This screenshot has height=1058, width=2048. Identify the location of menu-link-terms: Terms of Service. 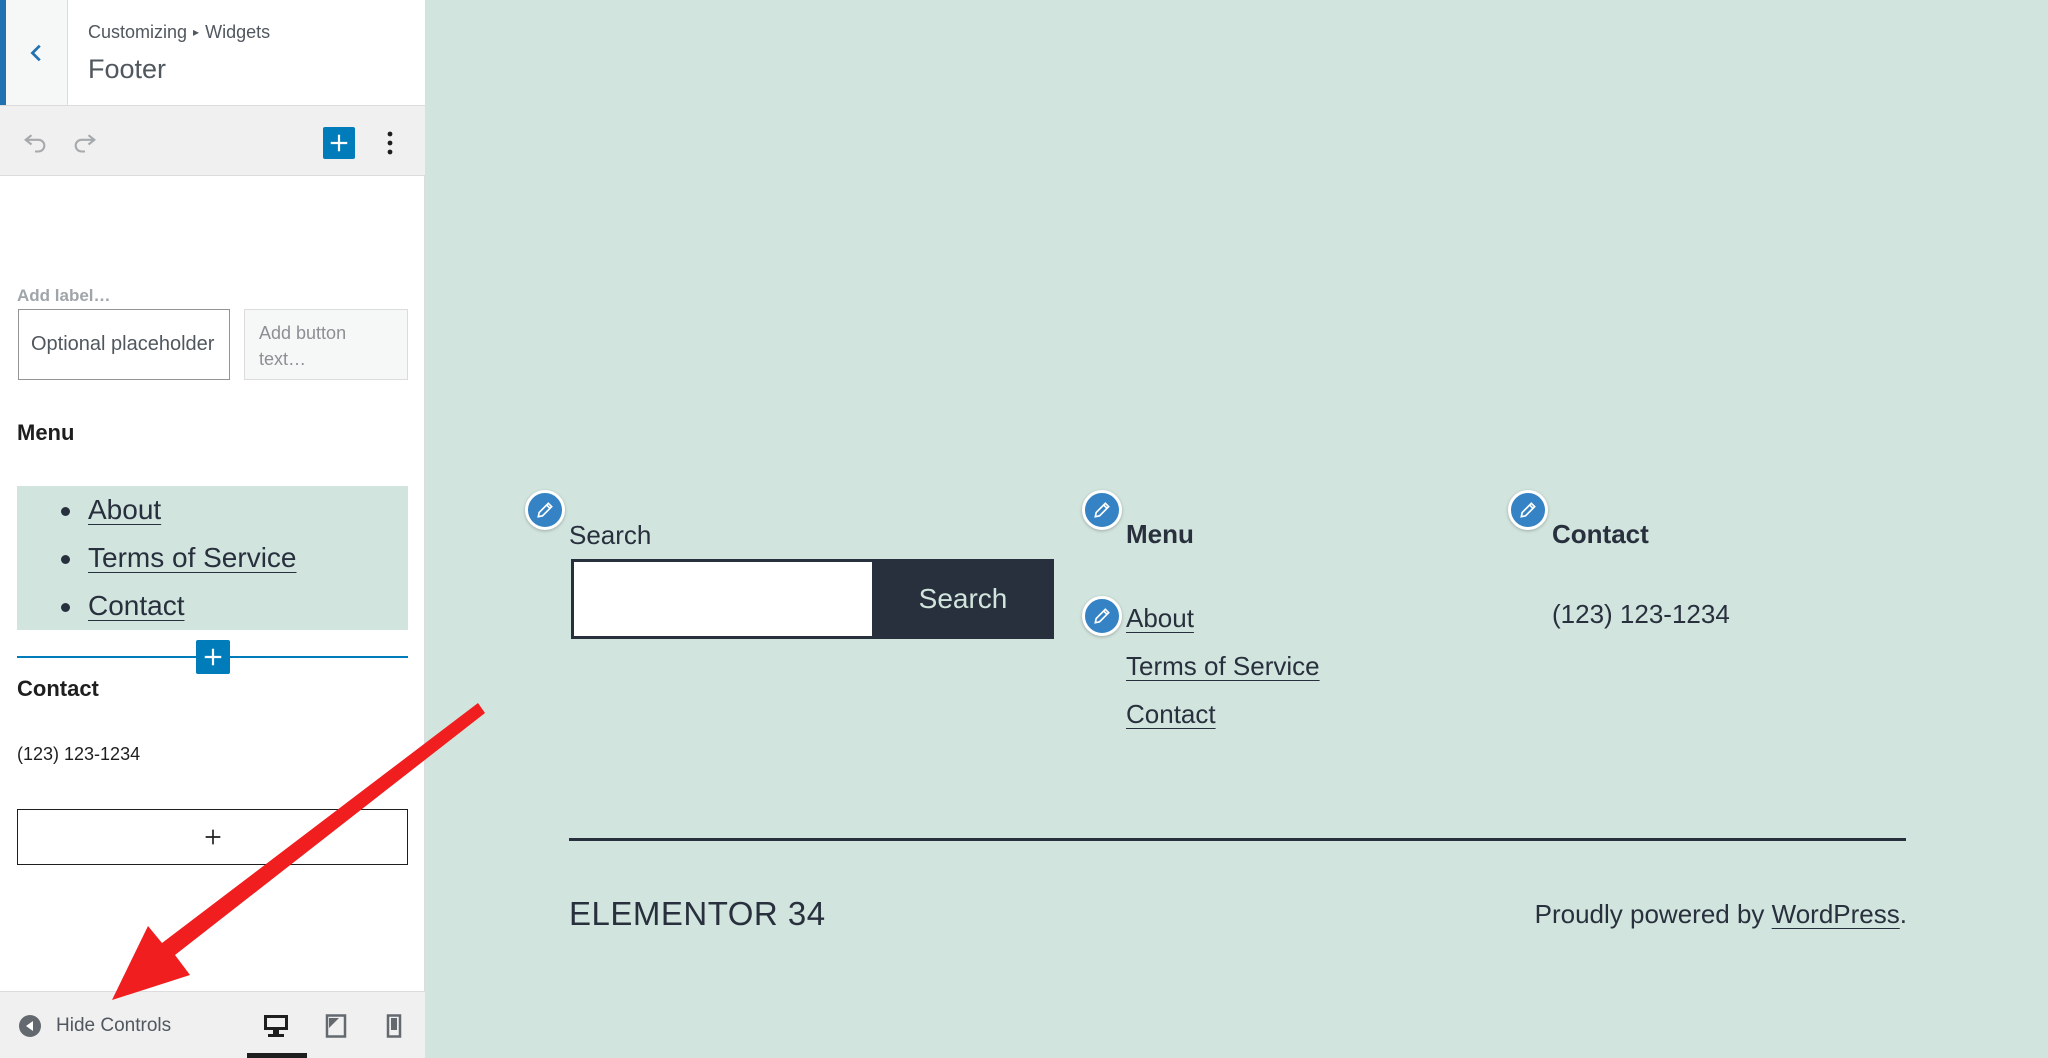
(192, 557).